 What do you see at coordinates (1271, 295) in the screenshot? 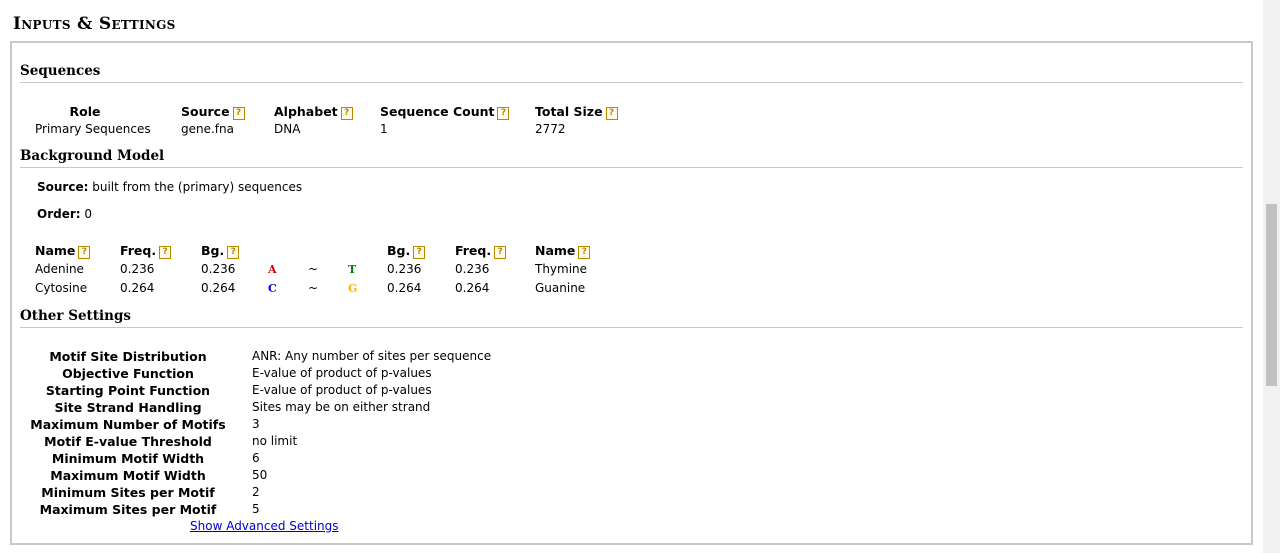
I see `scrollbar-thumb` at bounding box center [1271, 295].